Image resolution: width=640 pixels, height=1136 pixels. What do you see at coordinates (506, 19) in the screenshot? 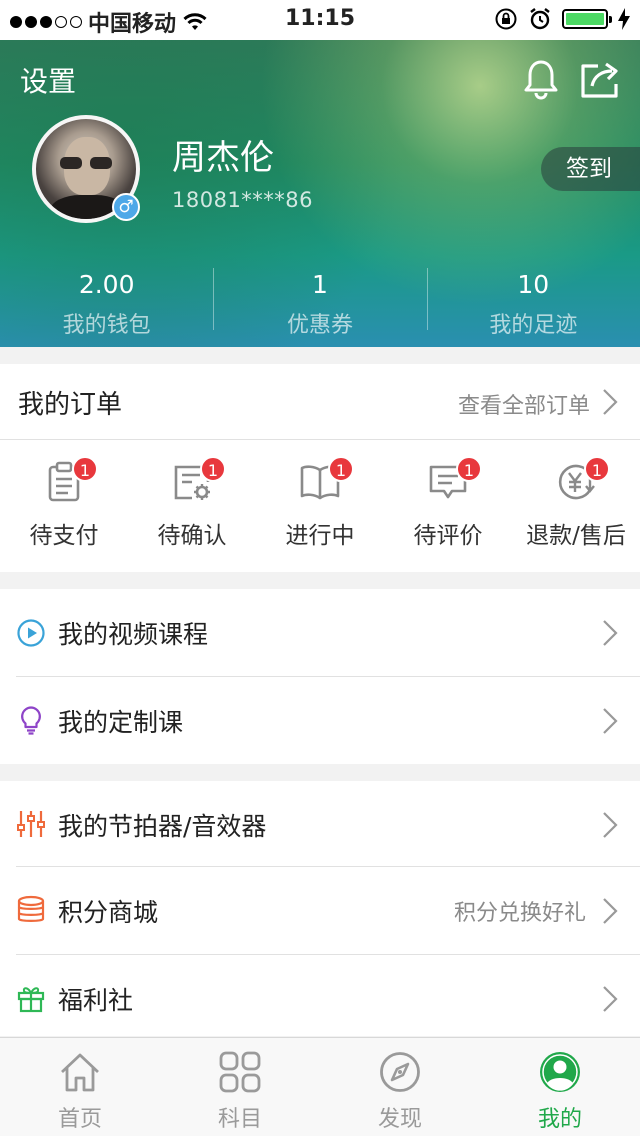
I see `rotation-lock-icon` at bounding box center [506, 19].